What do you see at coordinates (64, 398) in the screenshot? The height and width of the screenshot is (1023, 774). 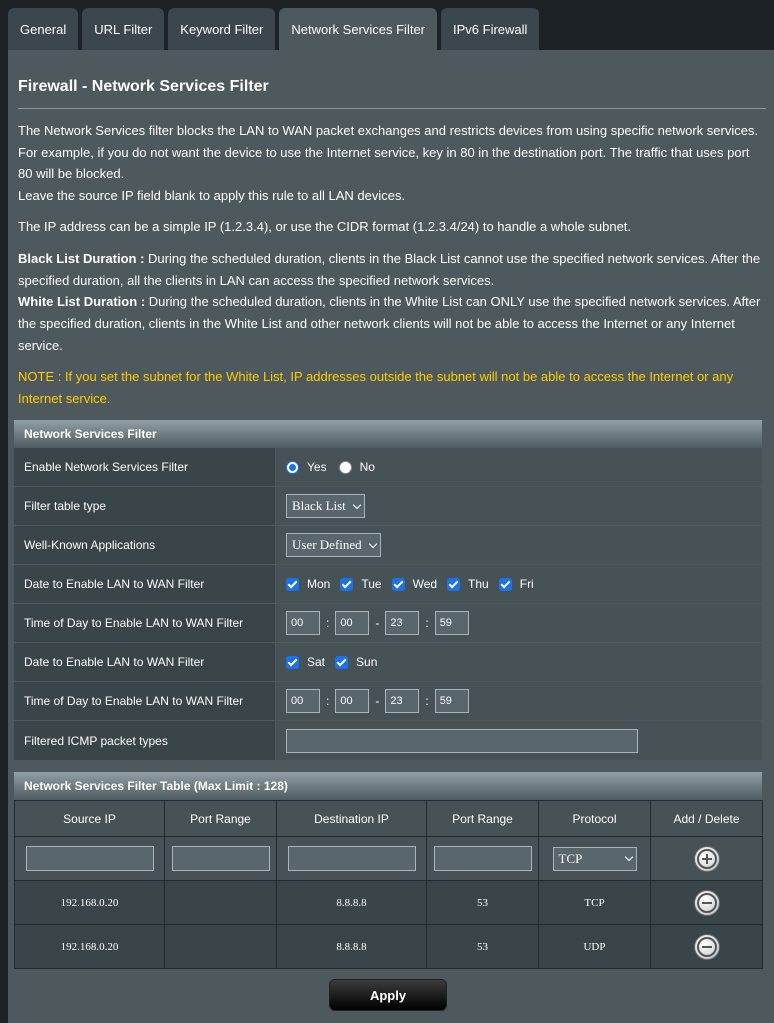 I see `note-line: Internet service.` at bounding box center [64, 398].